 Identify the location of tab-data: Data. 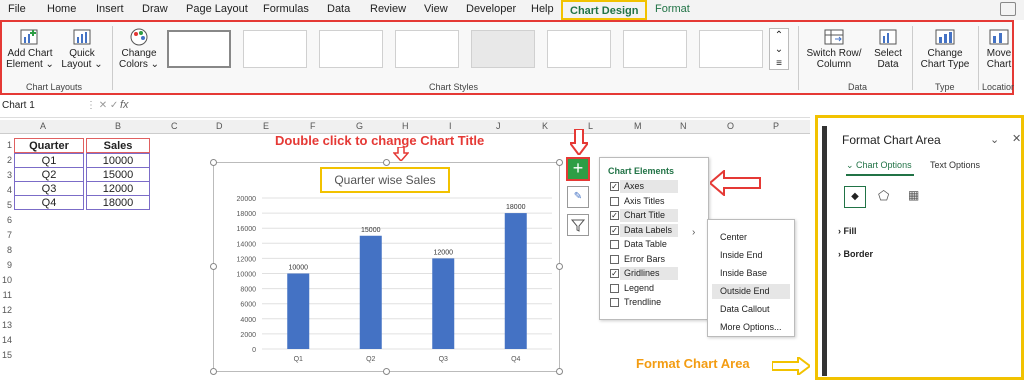
(338, 9).